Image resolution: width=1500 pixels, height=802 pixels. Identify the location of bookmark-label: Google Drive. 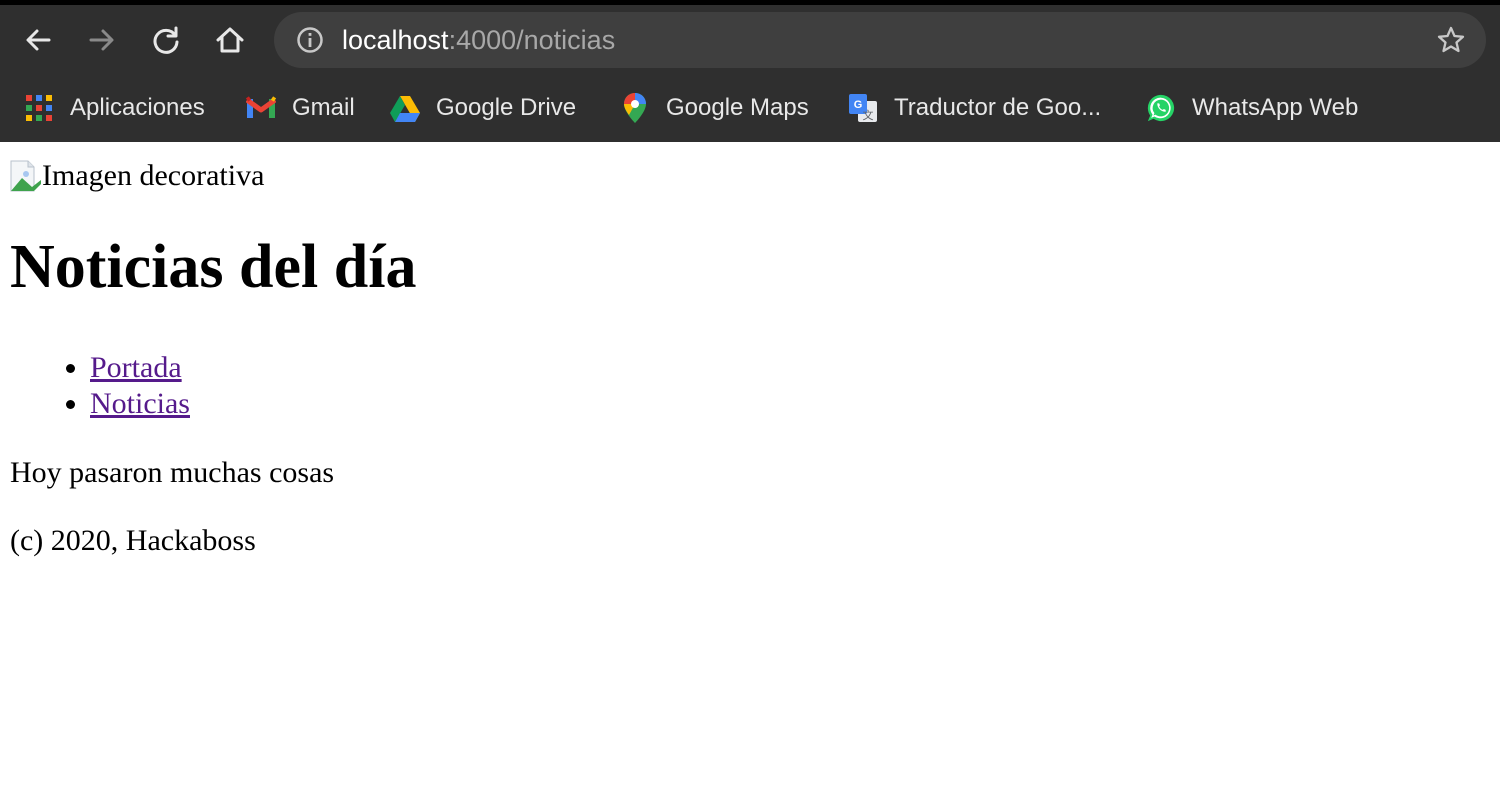
(506, 107).